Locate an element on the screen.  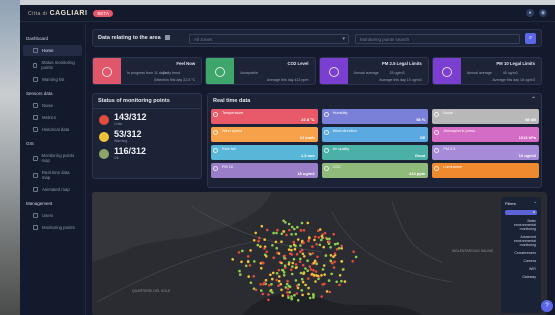
sidebar-item-historical-data: Historical data is located at coordinates (52, 129).